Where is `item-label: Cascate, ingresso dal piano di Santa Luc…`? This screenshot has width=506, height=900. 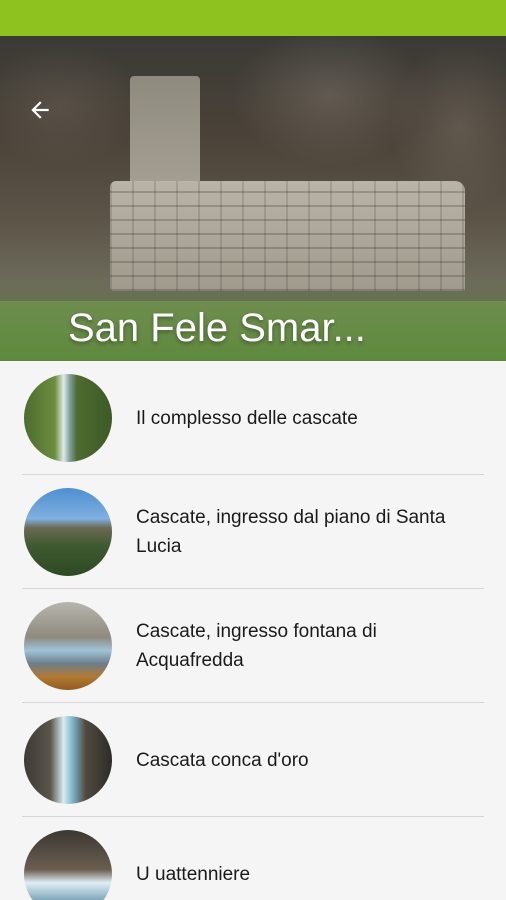 item-label: Cascate, ingresso dal piano di Santa Luc… is located at coordinates (291, 532).